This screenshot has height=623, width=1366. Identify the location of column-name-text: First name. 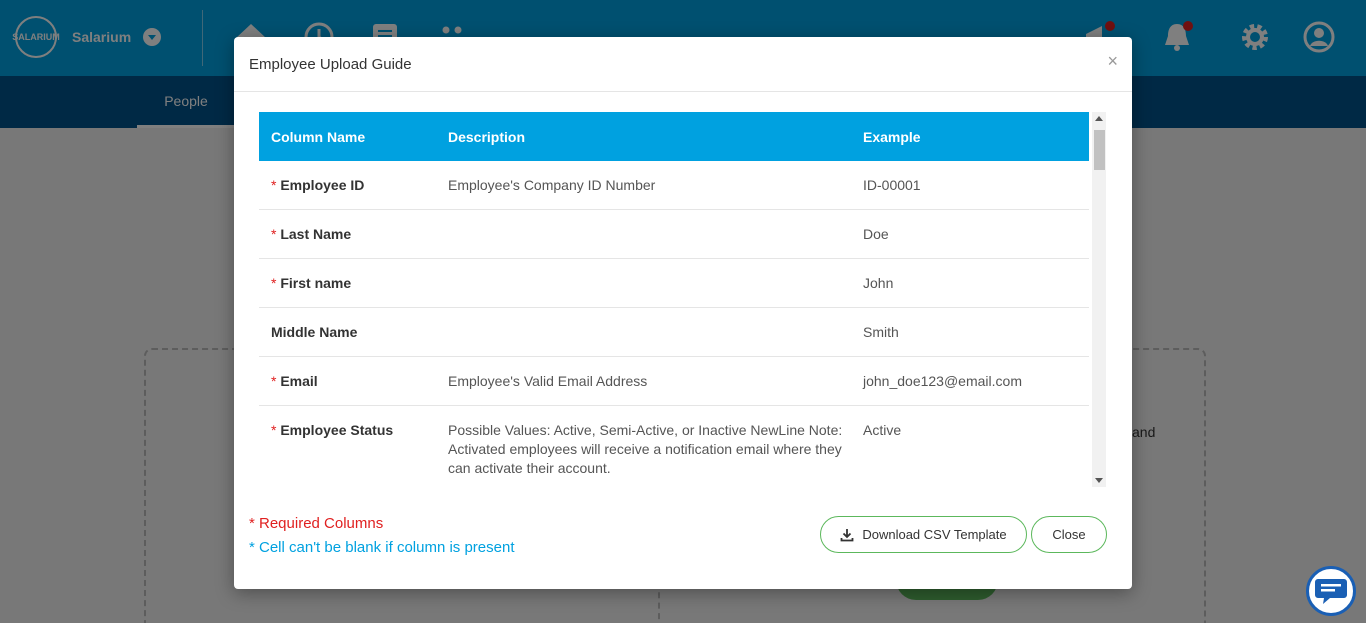
(316, 283).